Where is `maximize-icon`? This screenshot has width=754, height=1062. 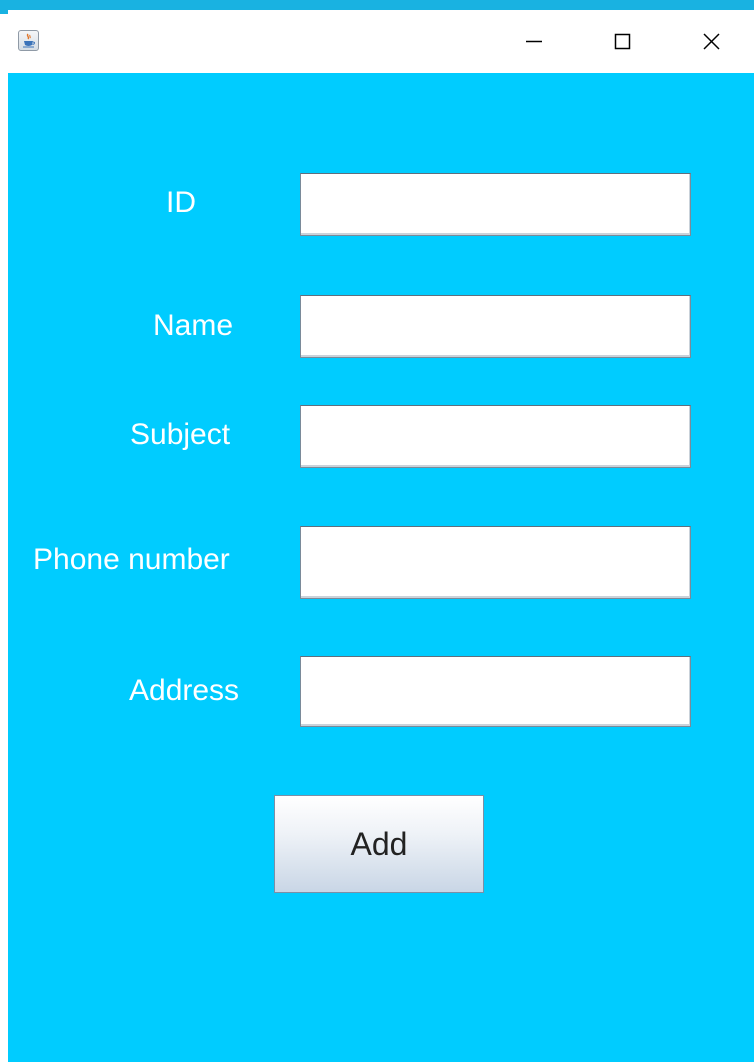 maximize-icon is located at coordinates (622, 41).